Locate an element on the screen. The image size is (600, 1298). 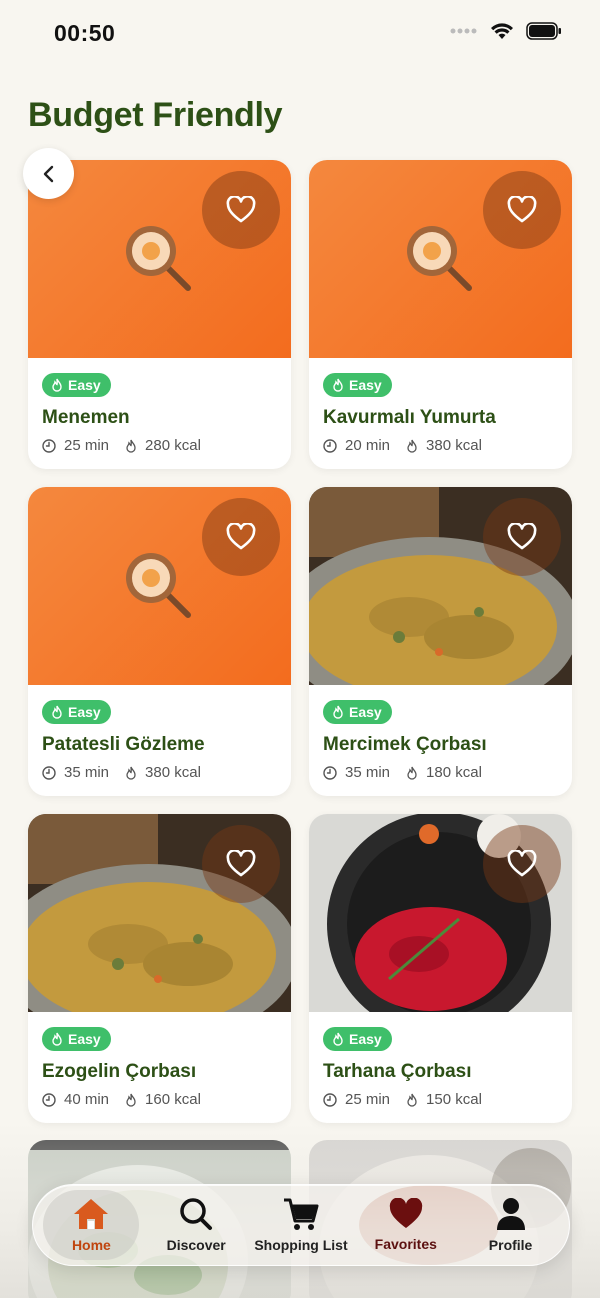
recipe-card-body: Easy Tarhana Çorbası 25 min 150 kcal is located at coordinates (440, 1060).